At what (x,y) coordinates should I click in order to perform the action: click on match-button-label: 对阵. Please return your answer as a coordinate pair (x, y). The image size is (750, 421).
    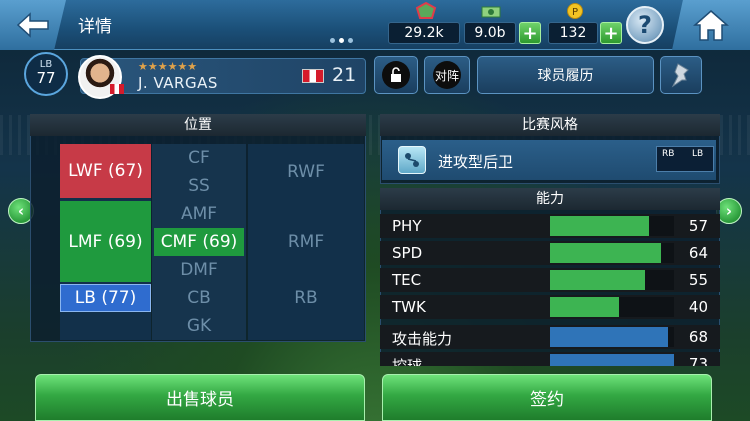
    Looking at the image, I should click on (447, 75).